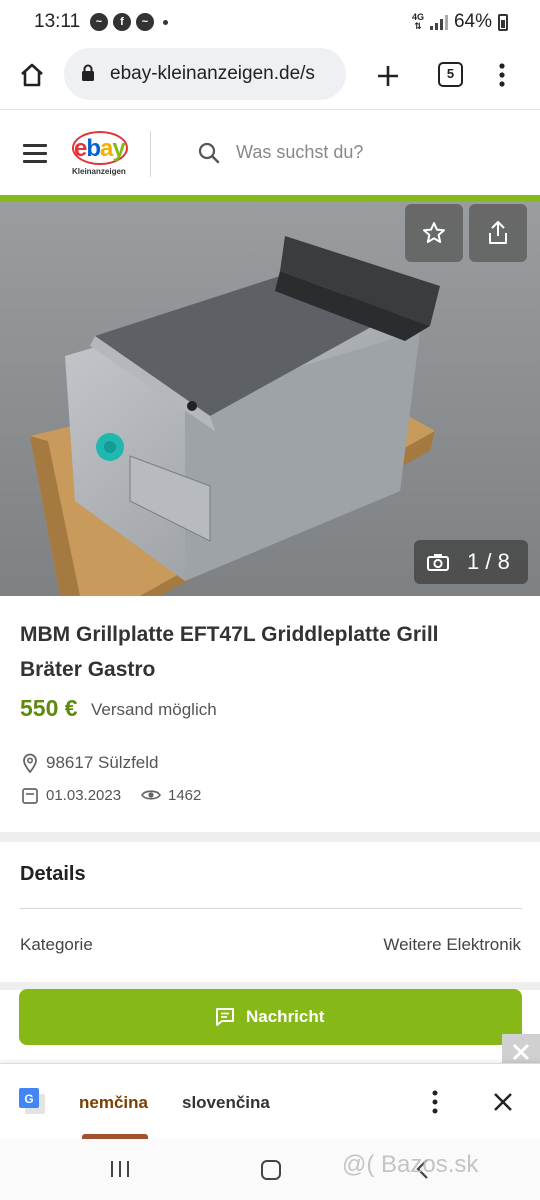 This screenshot has height=1200, width=540. I want to click on details-heading: Details, so click(53, 874).